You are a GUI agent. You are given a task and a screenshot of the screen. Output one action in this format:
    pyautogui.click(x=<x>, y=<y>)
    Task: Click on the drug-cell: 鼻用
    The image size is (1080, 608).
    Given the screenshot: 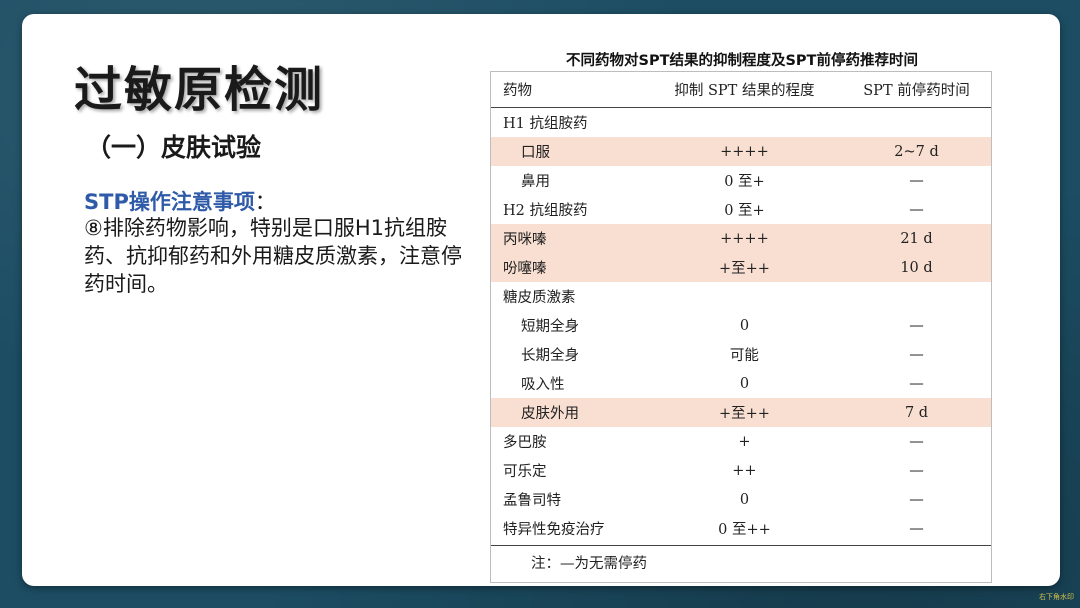 What is the action you would take?
    pyautogui.click(x=535, y=182)
    